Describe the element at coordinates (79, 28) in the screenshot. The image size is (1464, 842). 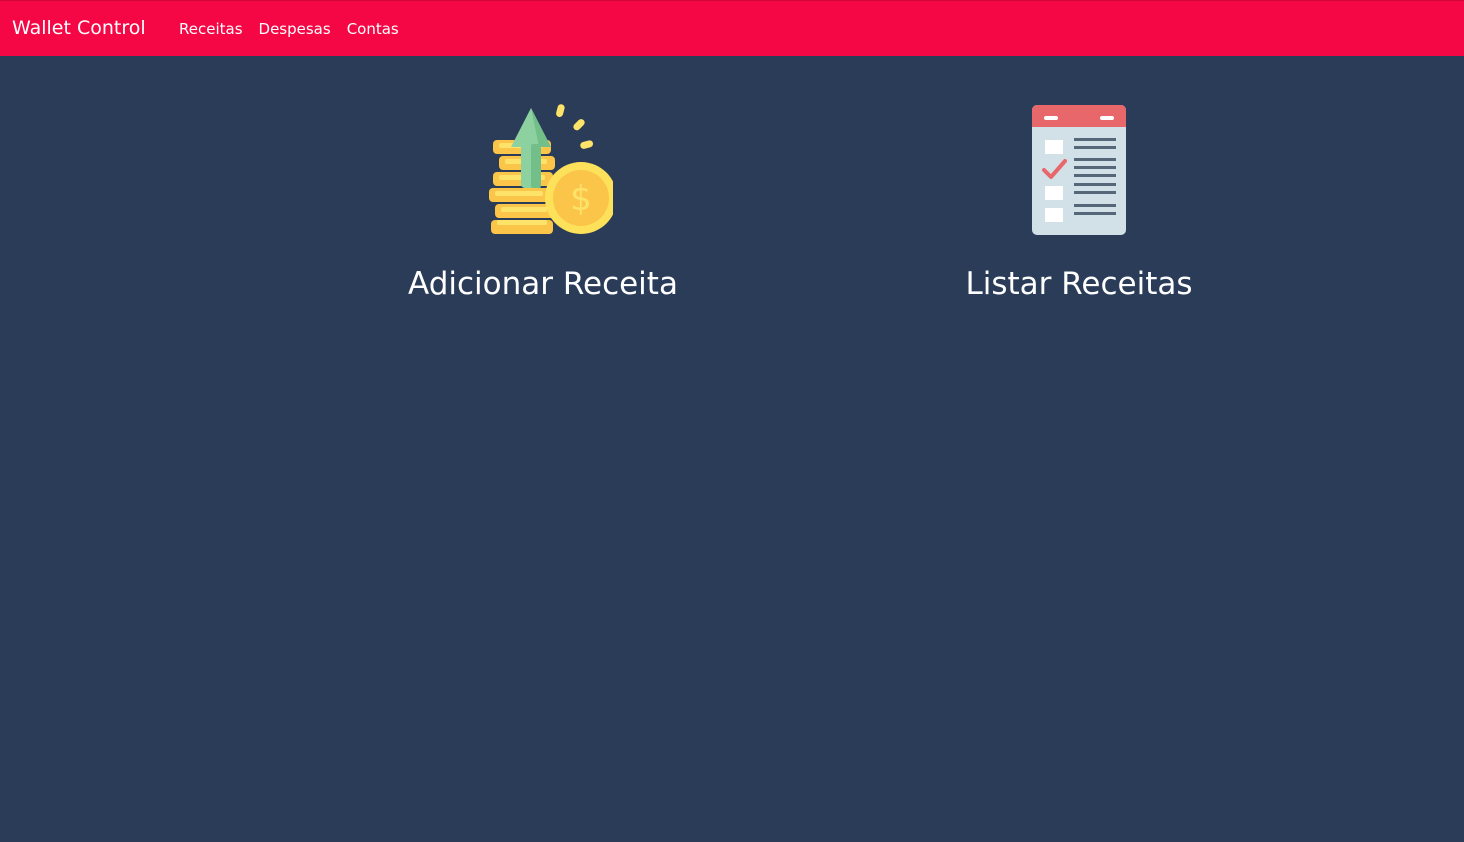
I see `brand-link: Wallet Control` at that location.